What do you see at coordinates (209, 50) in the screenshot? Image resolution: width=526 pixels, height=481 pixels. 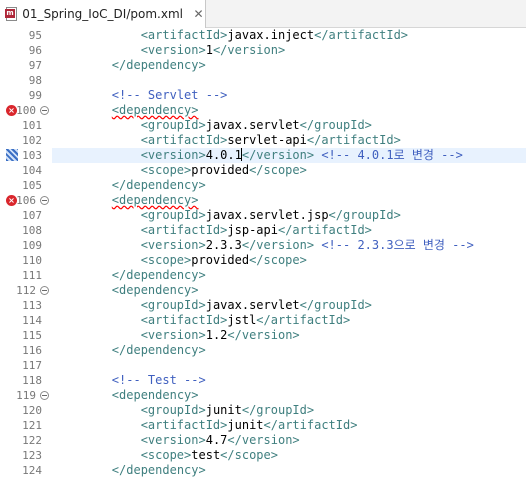 I see `xml-value: 1` at bounding box center [209, 50].